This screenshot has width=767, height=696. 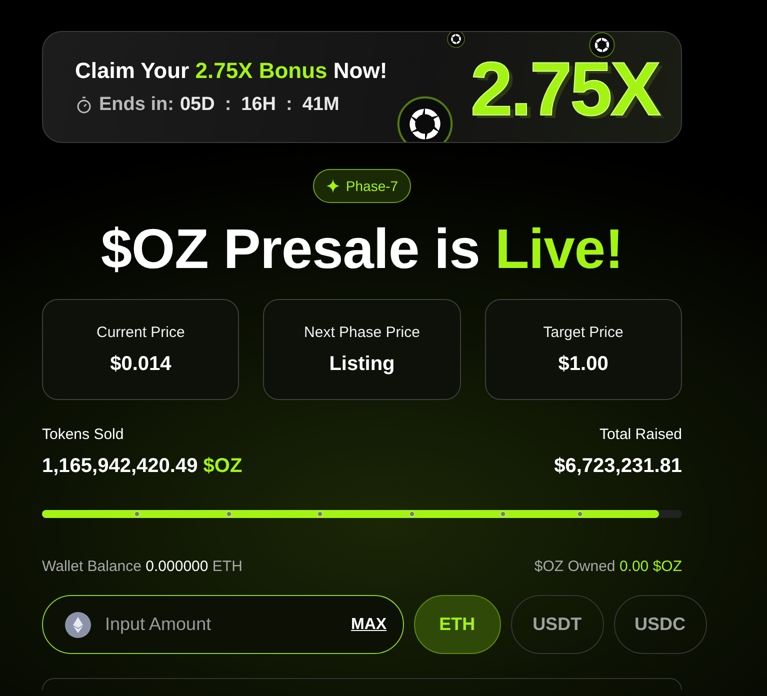 I want to click on price-value: $1.00, so click(x=583, y=364).